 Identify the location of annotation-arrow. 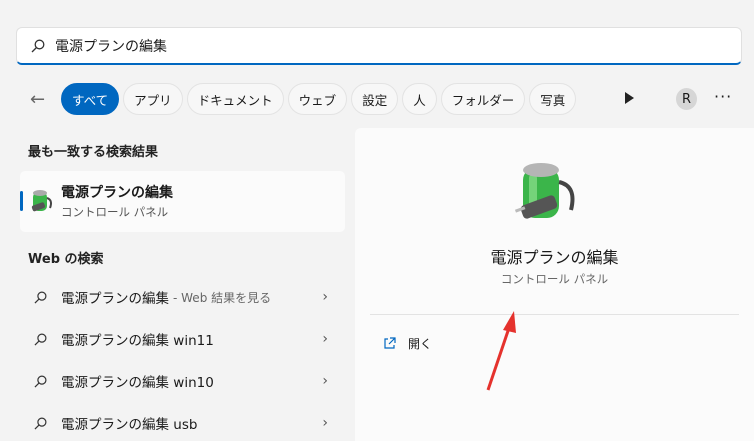
(501, 351).